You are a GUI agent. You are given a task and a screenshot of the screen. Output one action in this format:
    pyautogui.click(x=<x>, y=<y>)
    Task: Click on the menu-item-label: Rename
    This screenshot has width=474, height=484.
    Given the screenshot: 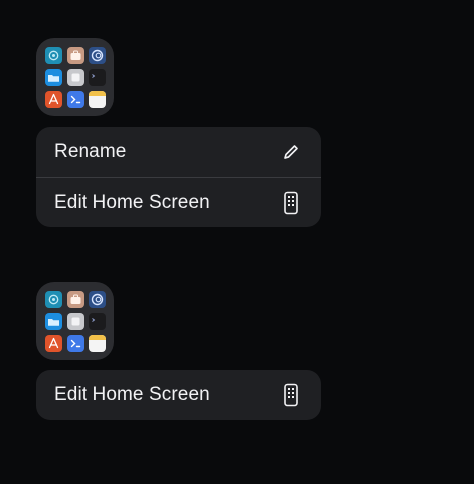 What is the action you would take?
    pyautogui.click(x=90, y=151)
    